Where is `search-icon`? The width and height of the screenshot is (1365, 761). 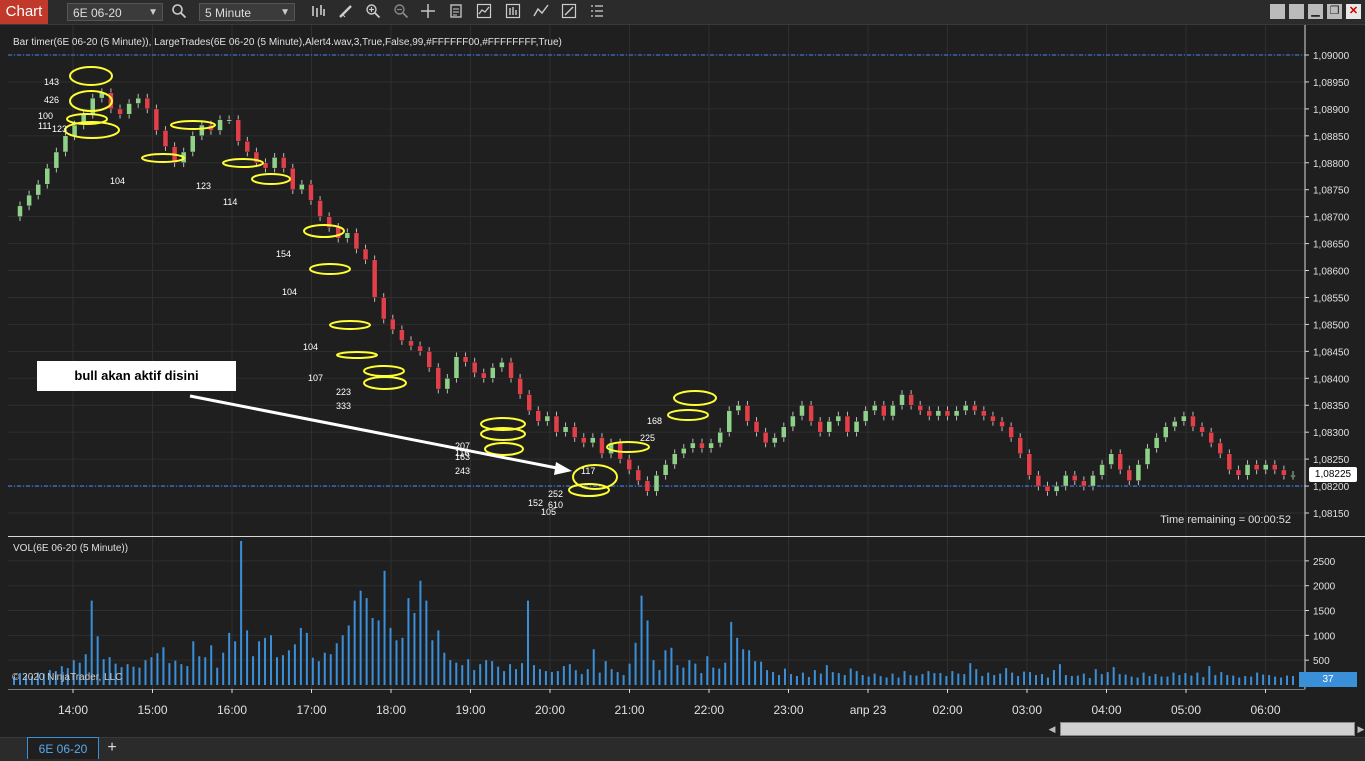
search-icon is located at coordinates (179, 12).